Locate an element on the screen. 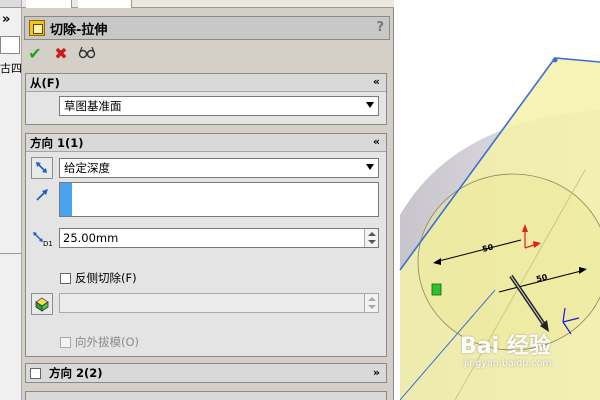 The image size is (600, 400). depth-input: 25.00mm is located at coordinates (219, 238).